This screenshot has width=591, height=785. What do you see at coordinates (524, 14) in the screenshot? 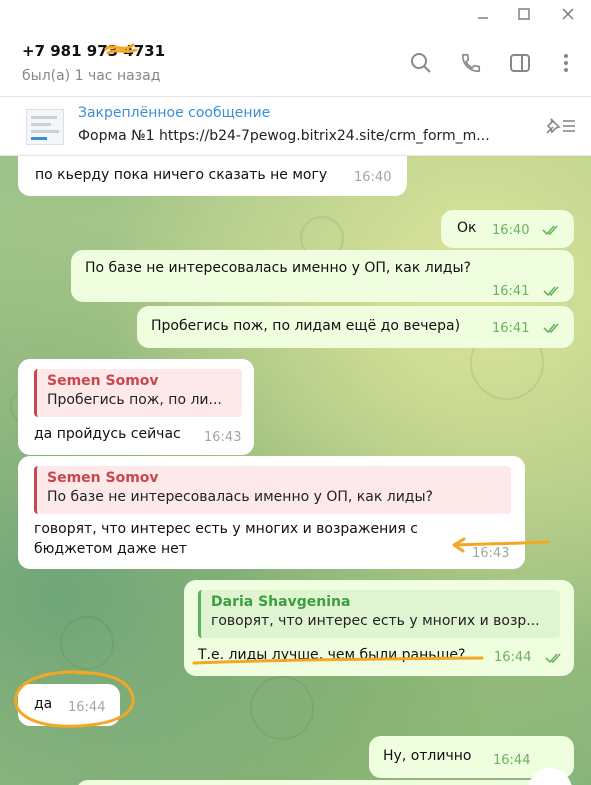
I see `maximize-icon` at bounding box center [524, 14].